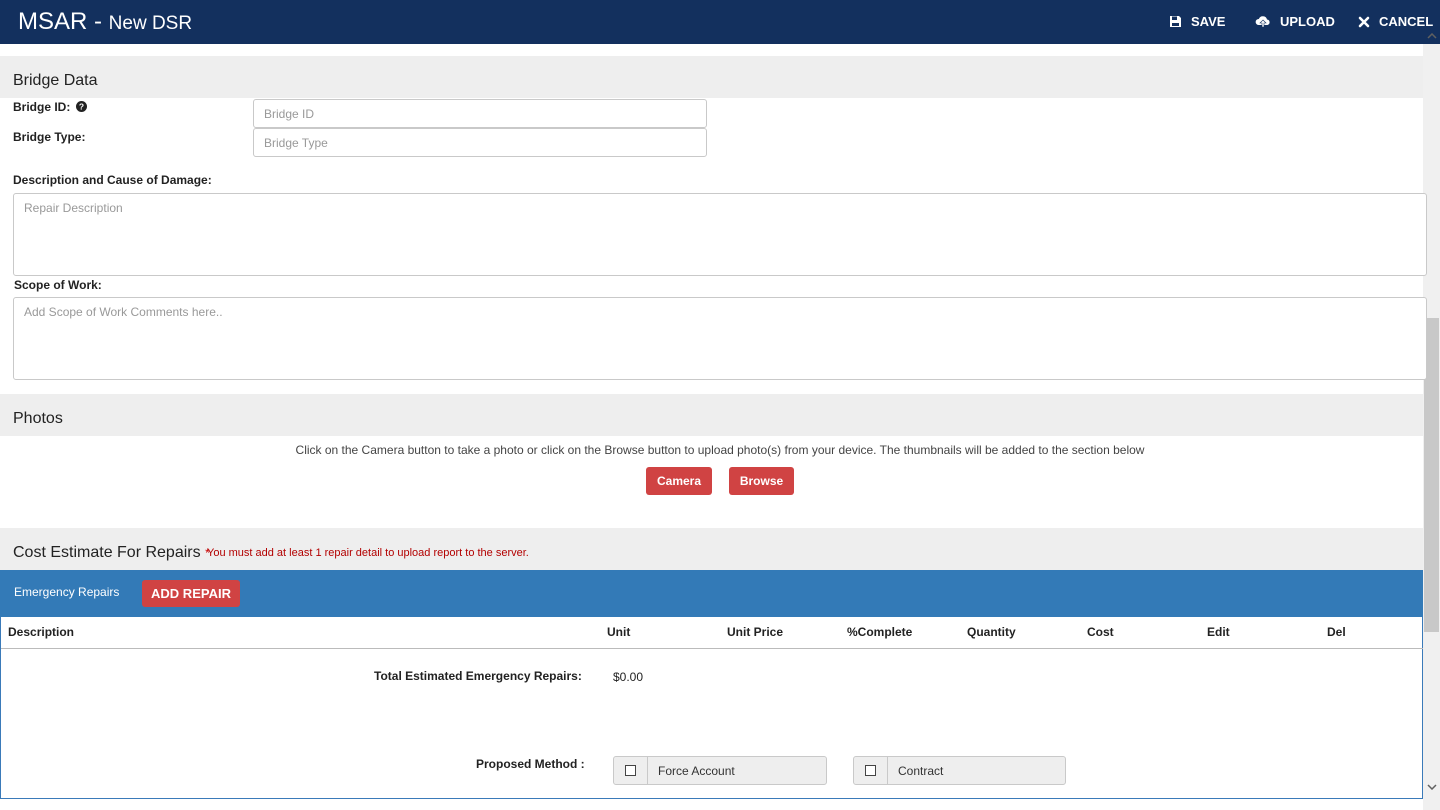 This screenshot has height=810, width=1440. Describe the element at coordinates (480, 142) in the screenshot. I see `bridge-type-input` at that location.